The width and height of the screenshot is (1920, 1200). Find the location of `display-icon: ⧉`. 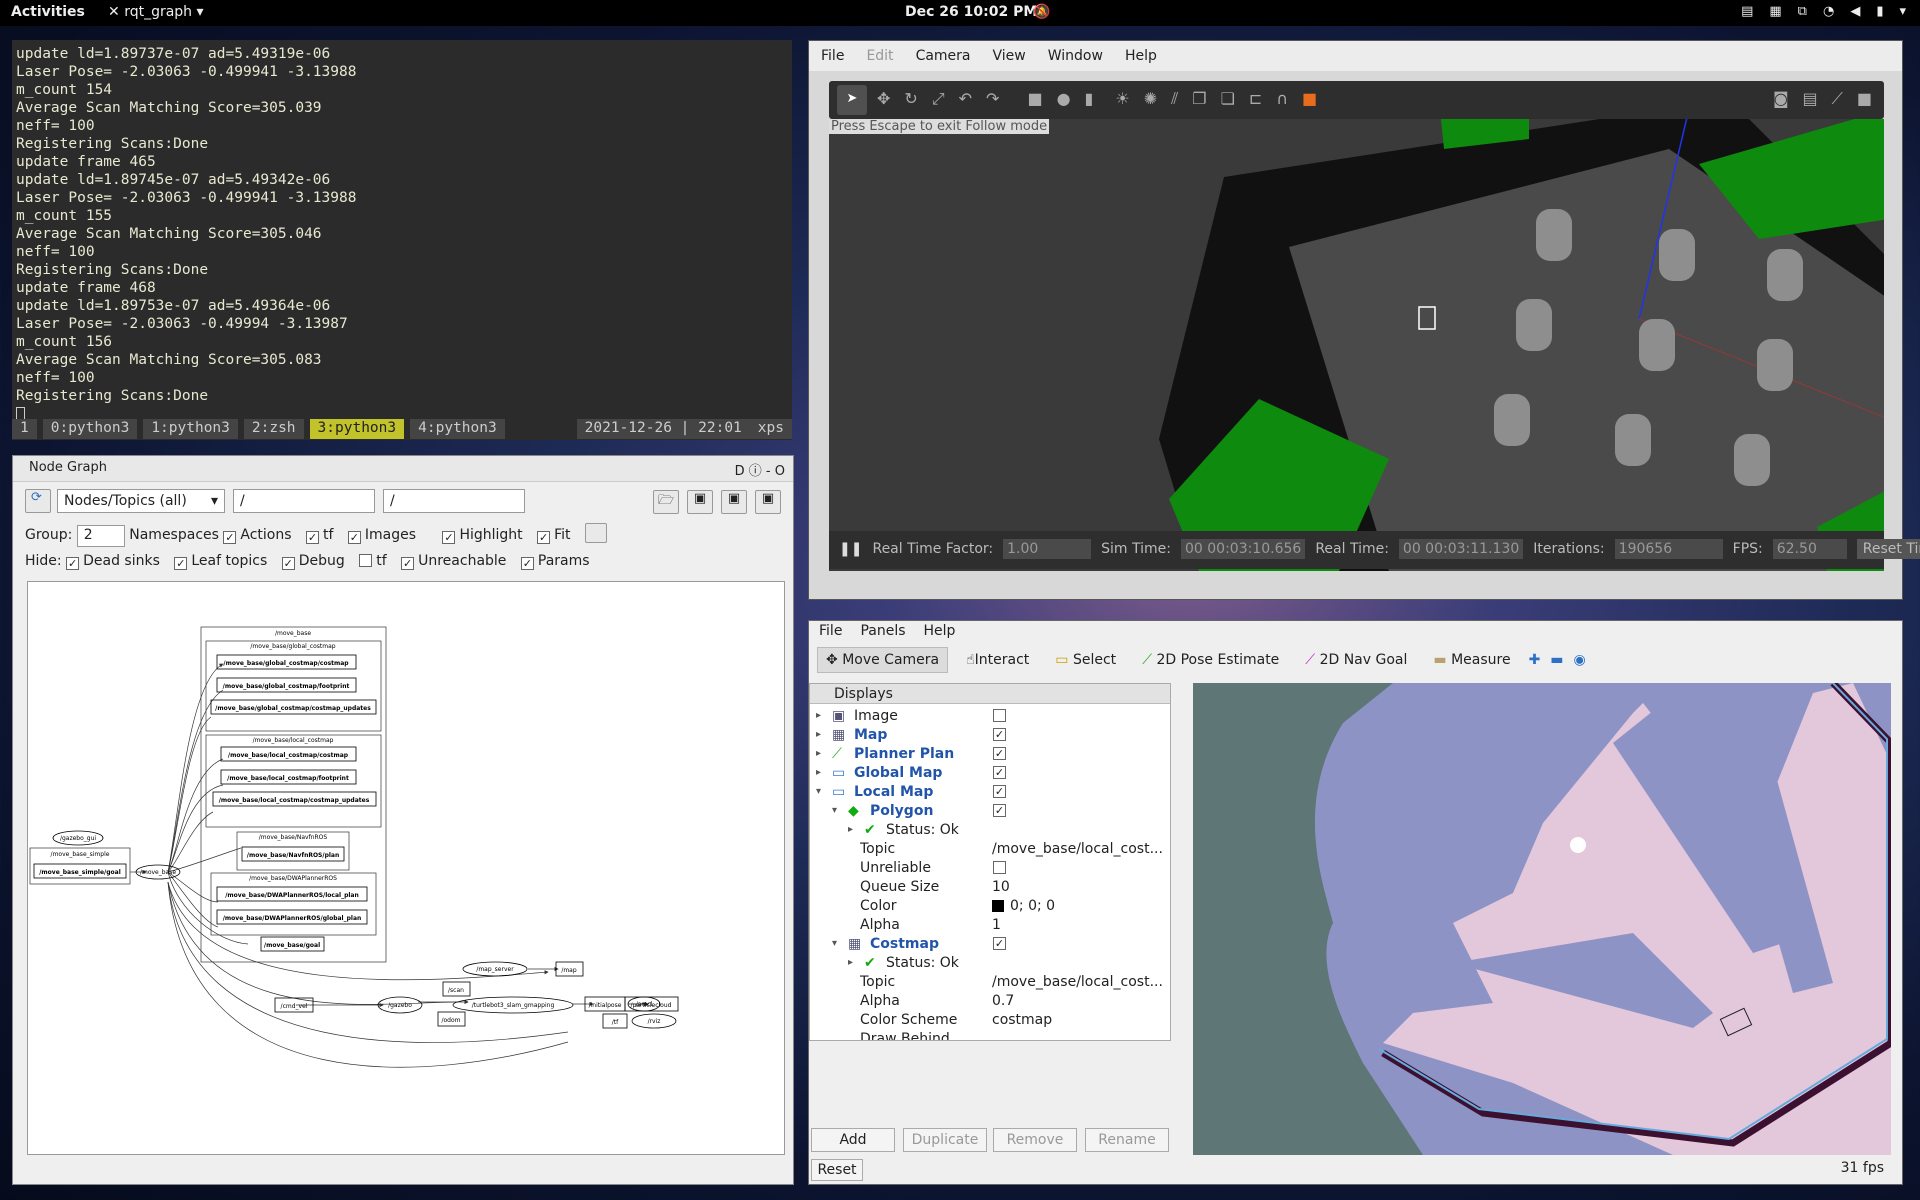

display-icon: ⧉ is located at coordinates (1802, 11).